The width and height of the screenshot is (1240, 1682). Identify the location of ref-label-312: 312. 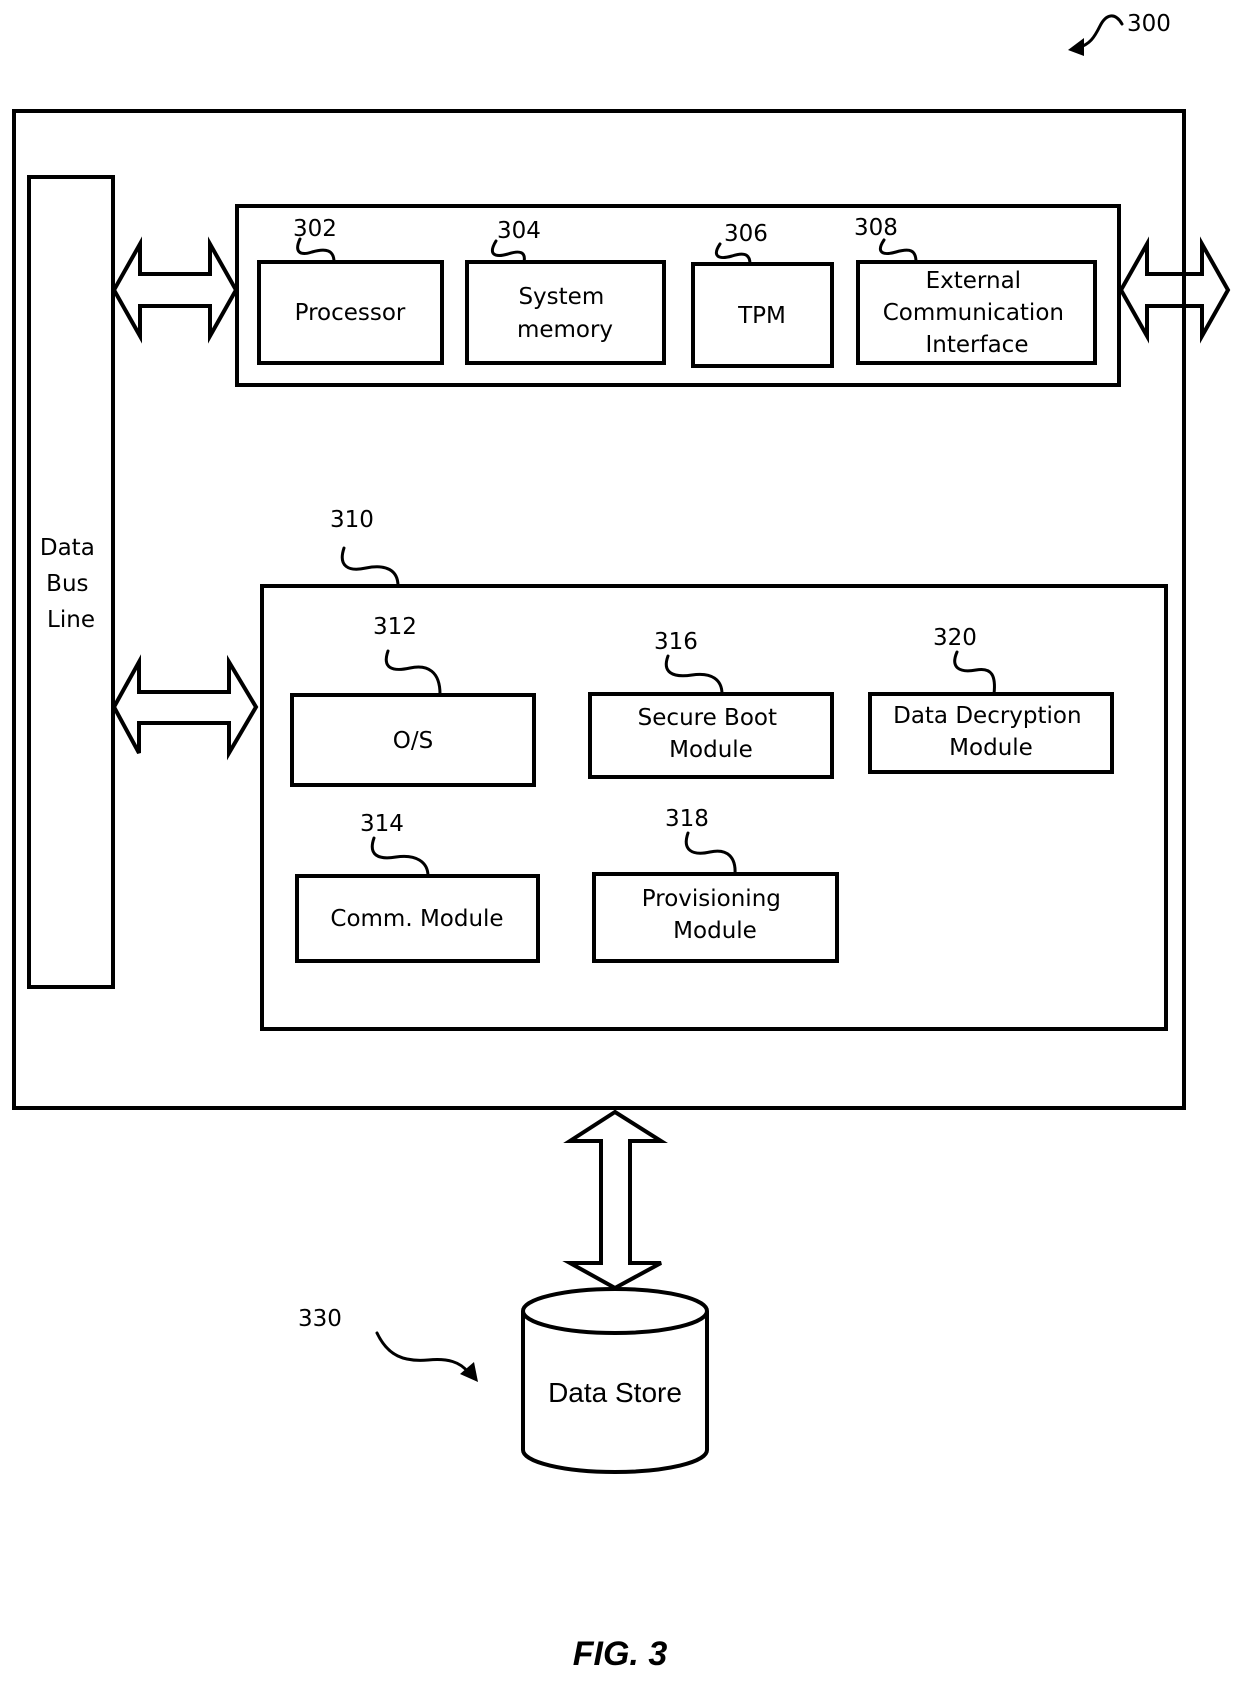
(395, 627).